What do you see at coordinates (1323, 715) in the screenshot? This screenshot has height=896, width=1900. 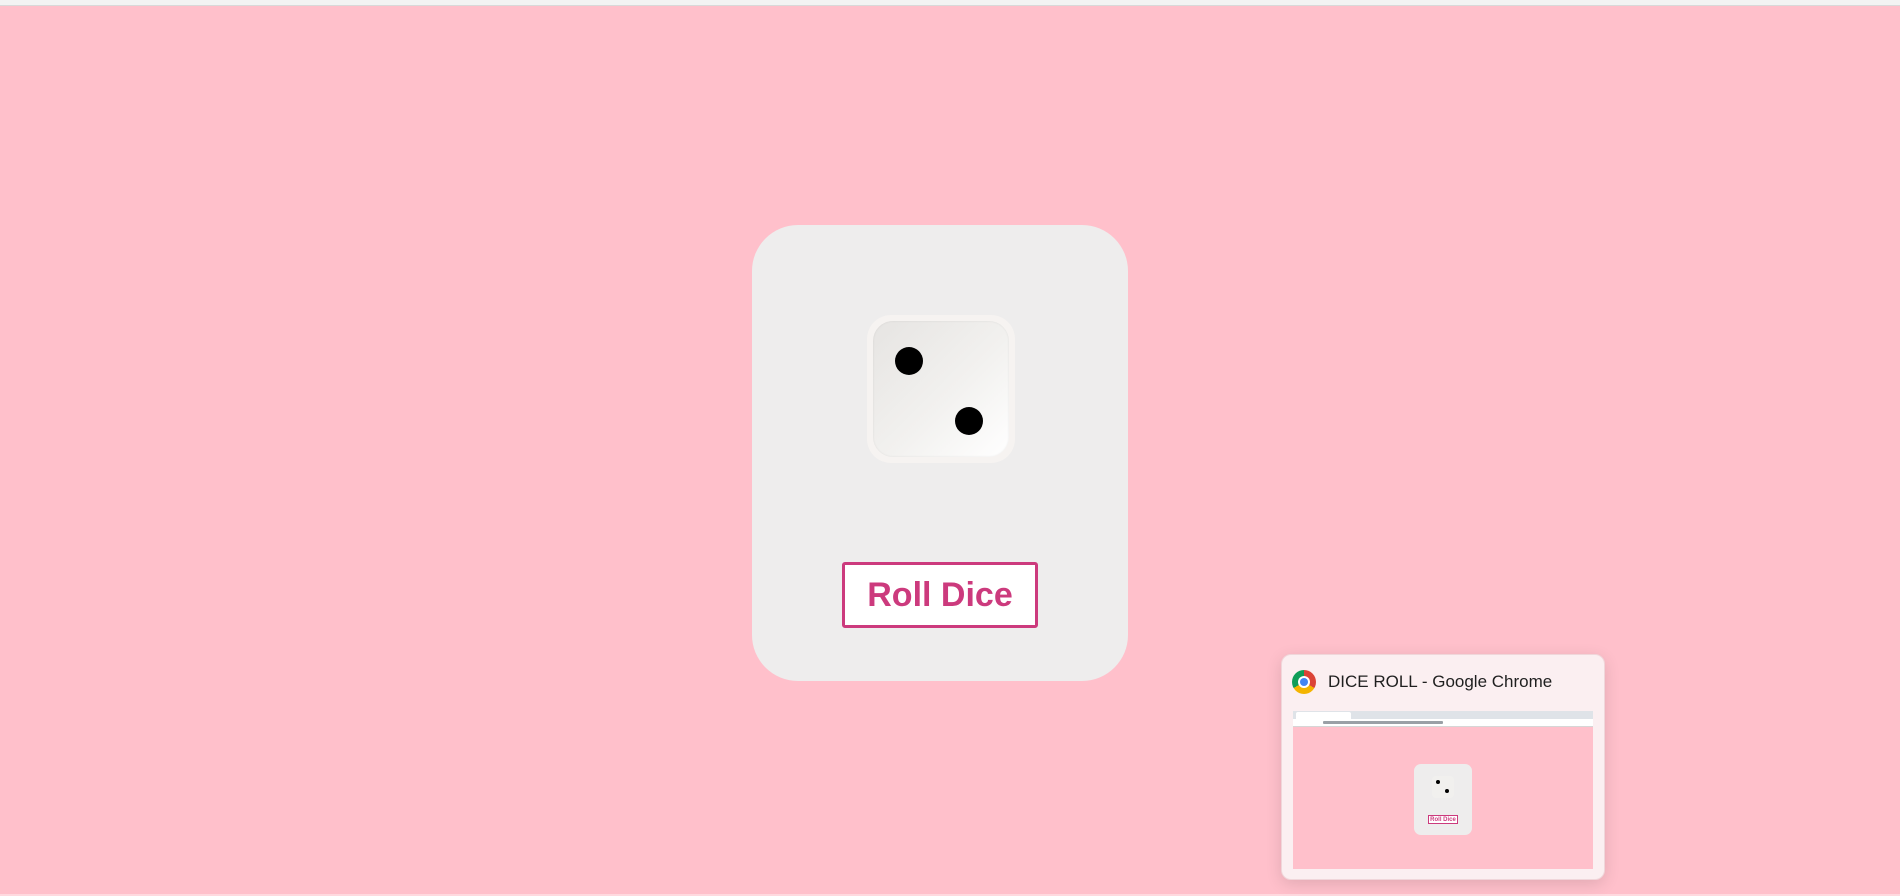 I see `thumbnail-tab` at bounding box center [1323, 715].